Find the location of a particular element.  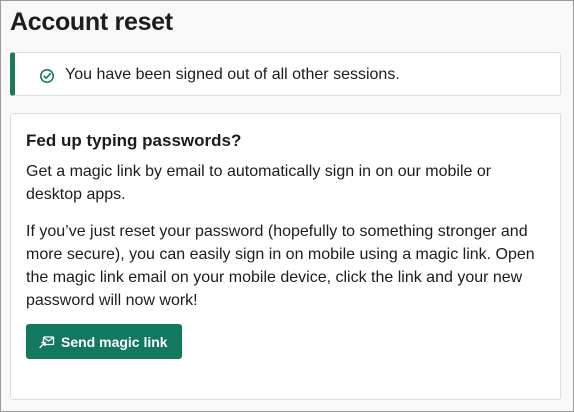

magic-link-icon is located at coordinates (47, 341).